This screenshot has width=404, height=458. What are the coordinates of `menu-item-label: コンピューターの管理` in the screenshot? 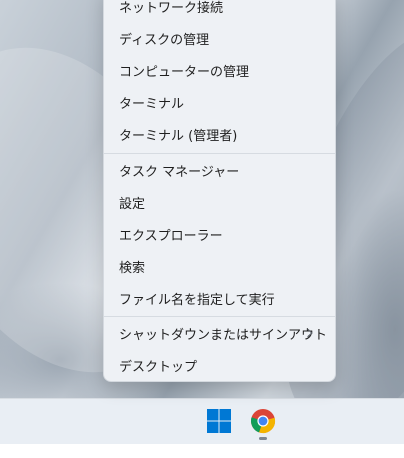 It's located at (184, 72).